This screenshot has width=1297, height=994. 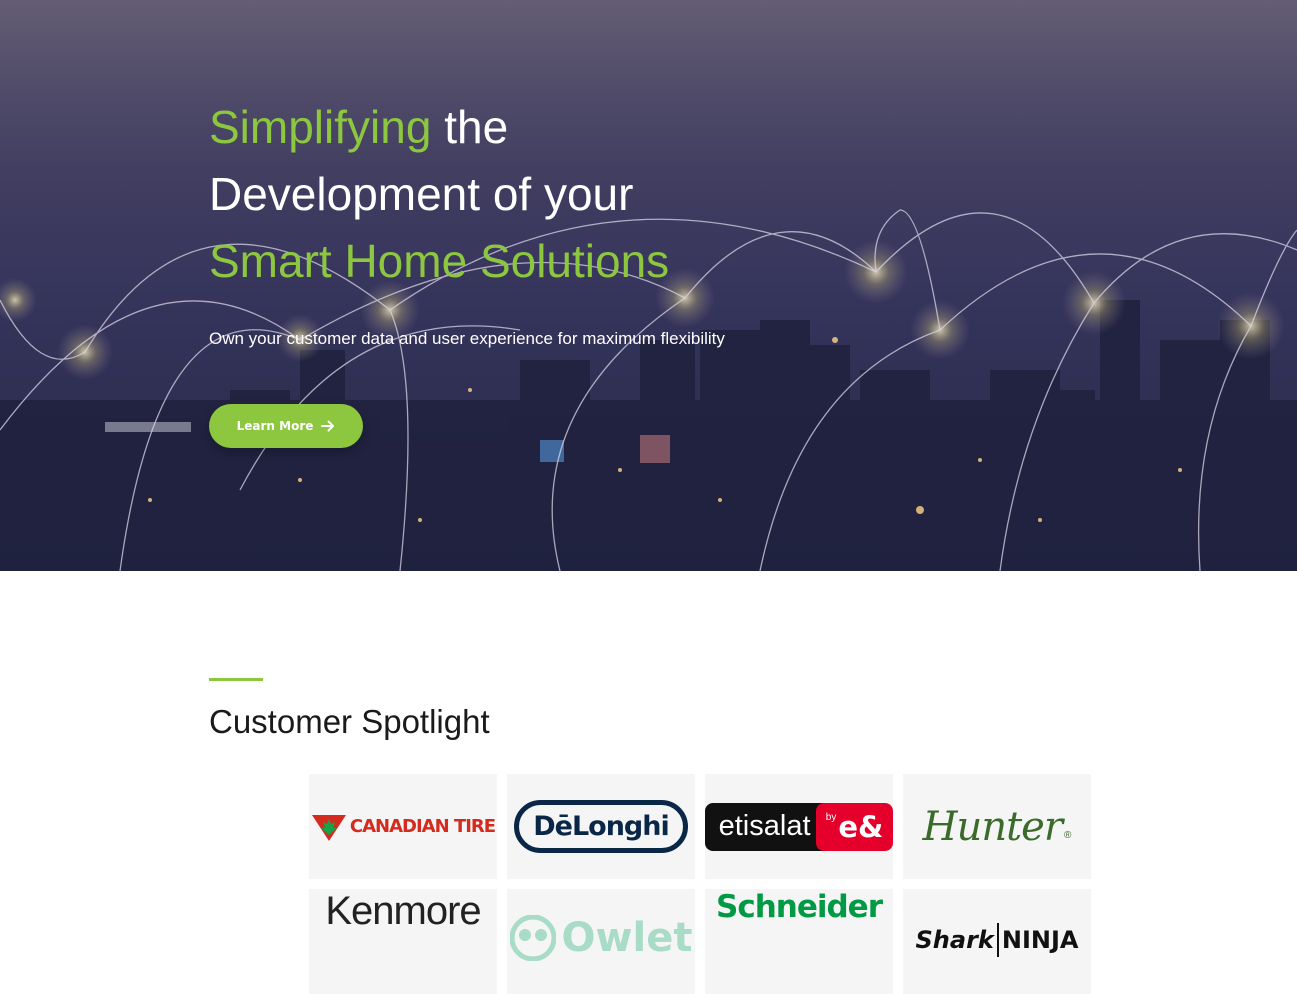 What do you see at coordinates (831, 817) in the screenshot?
I see `etisalat-by-label: by` at bounding box center [831, 817].